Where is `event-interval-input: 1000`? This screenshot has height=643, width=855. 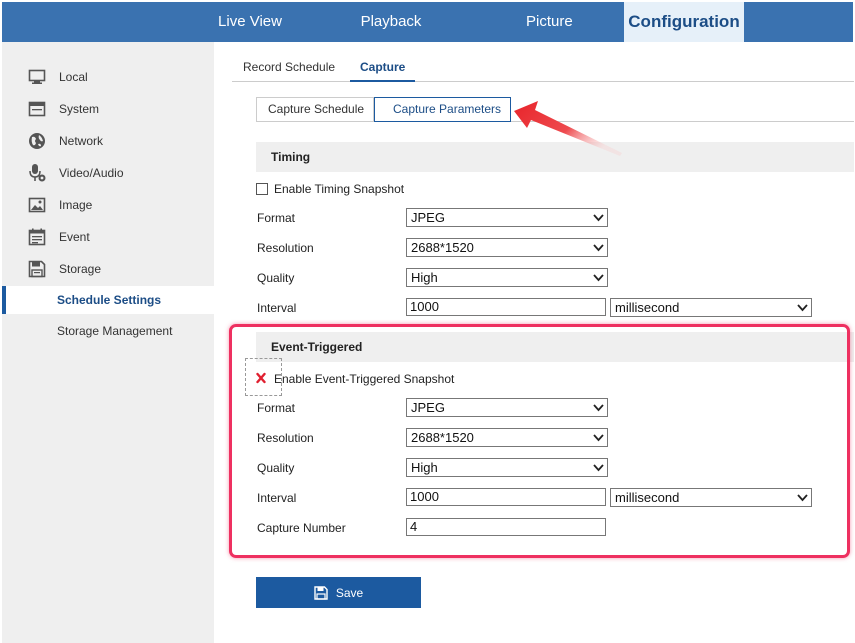 event-interval-input: 1000 is located at coordinates (506, 497).